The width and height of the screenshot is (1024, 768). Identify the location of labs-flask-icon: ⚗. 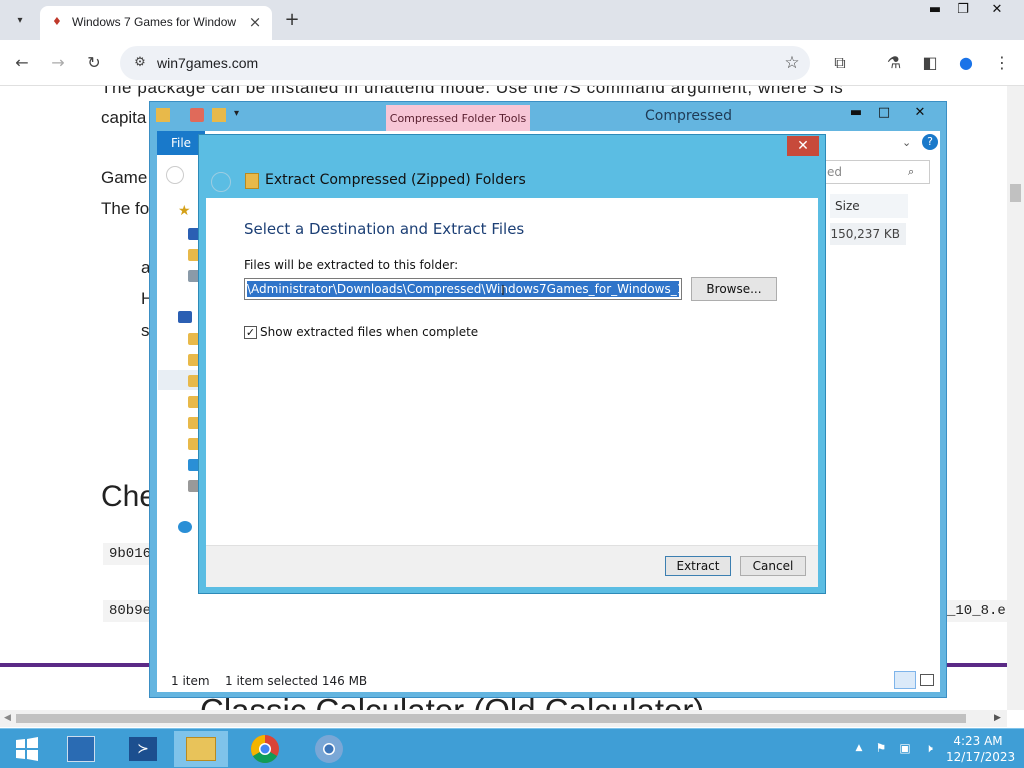
(894, 63).